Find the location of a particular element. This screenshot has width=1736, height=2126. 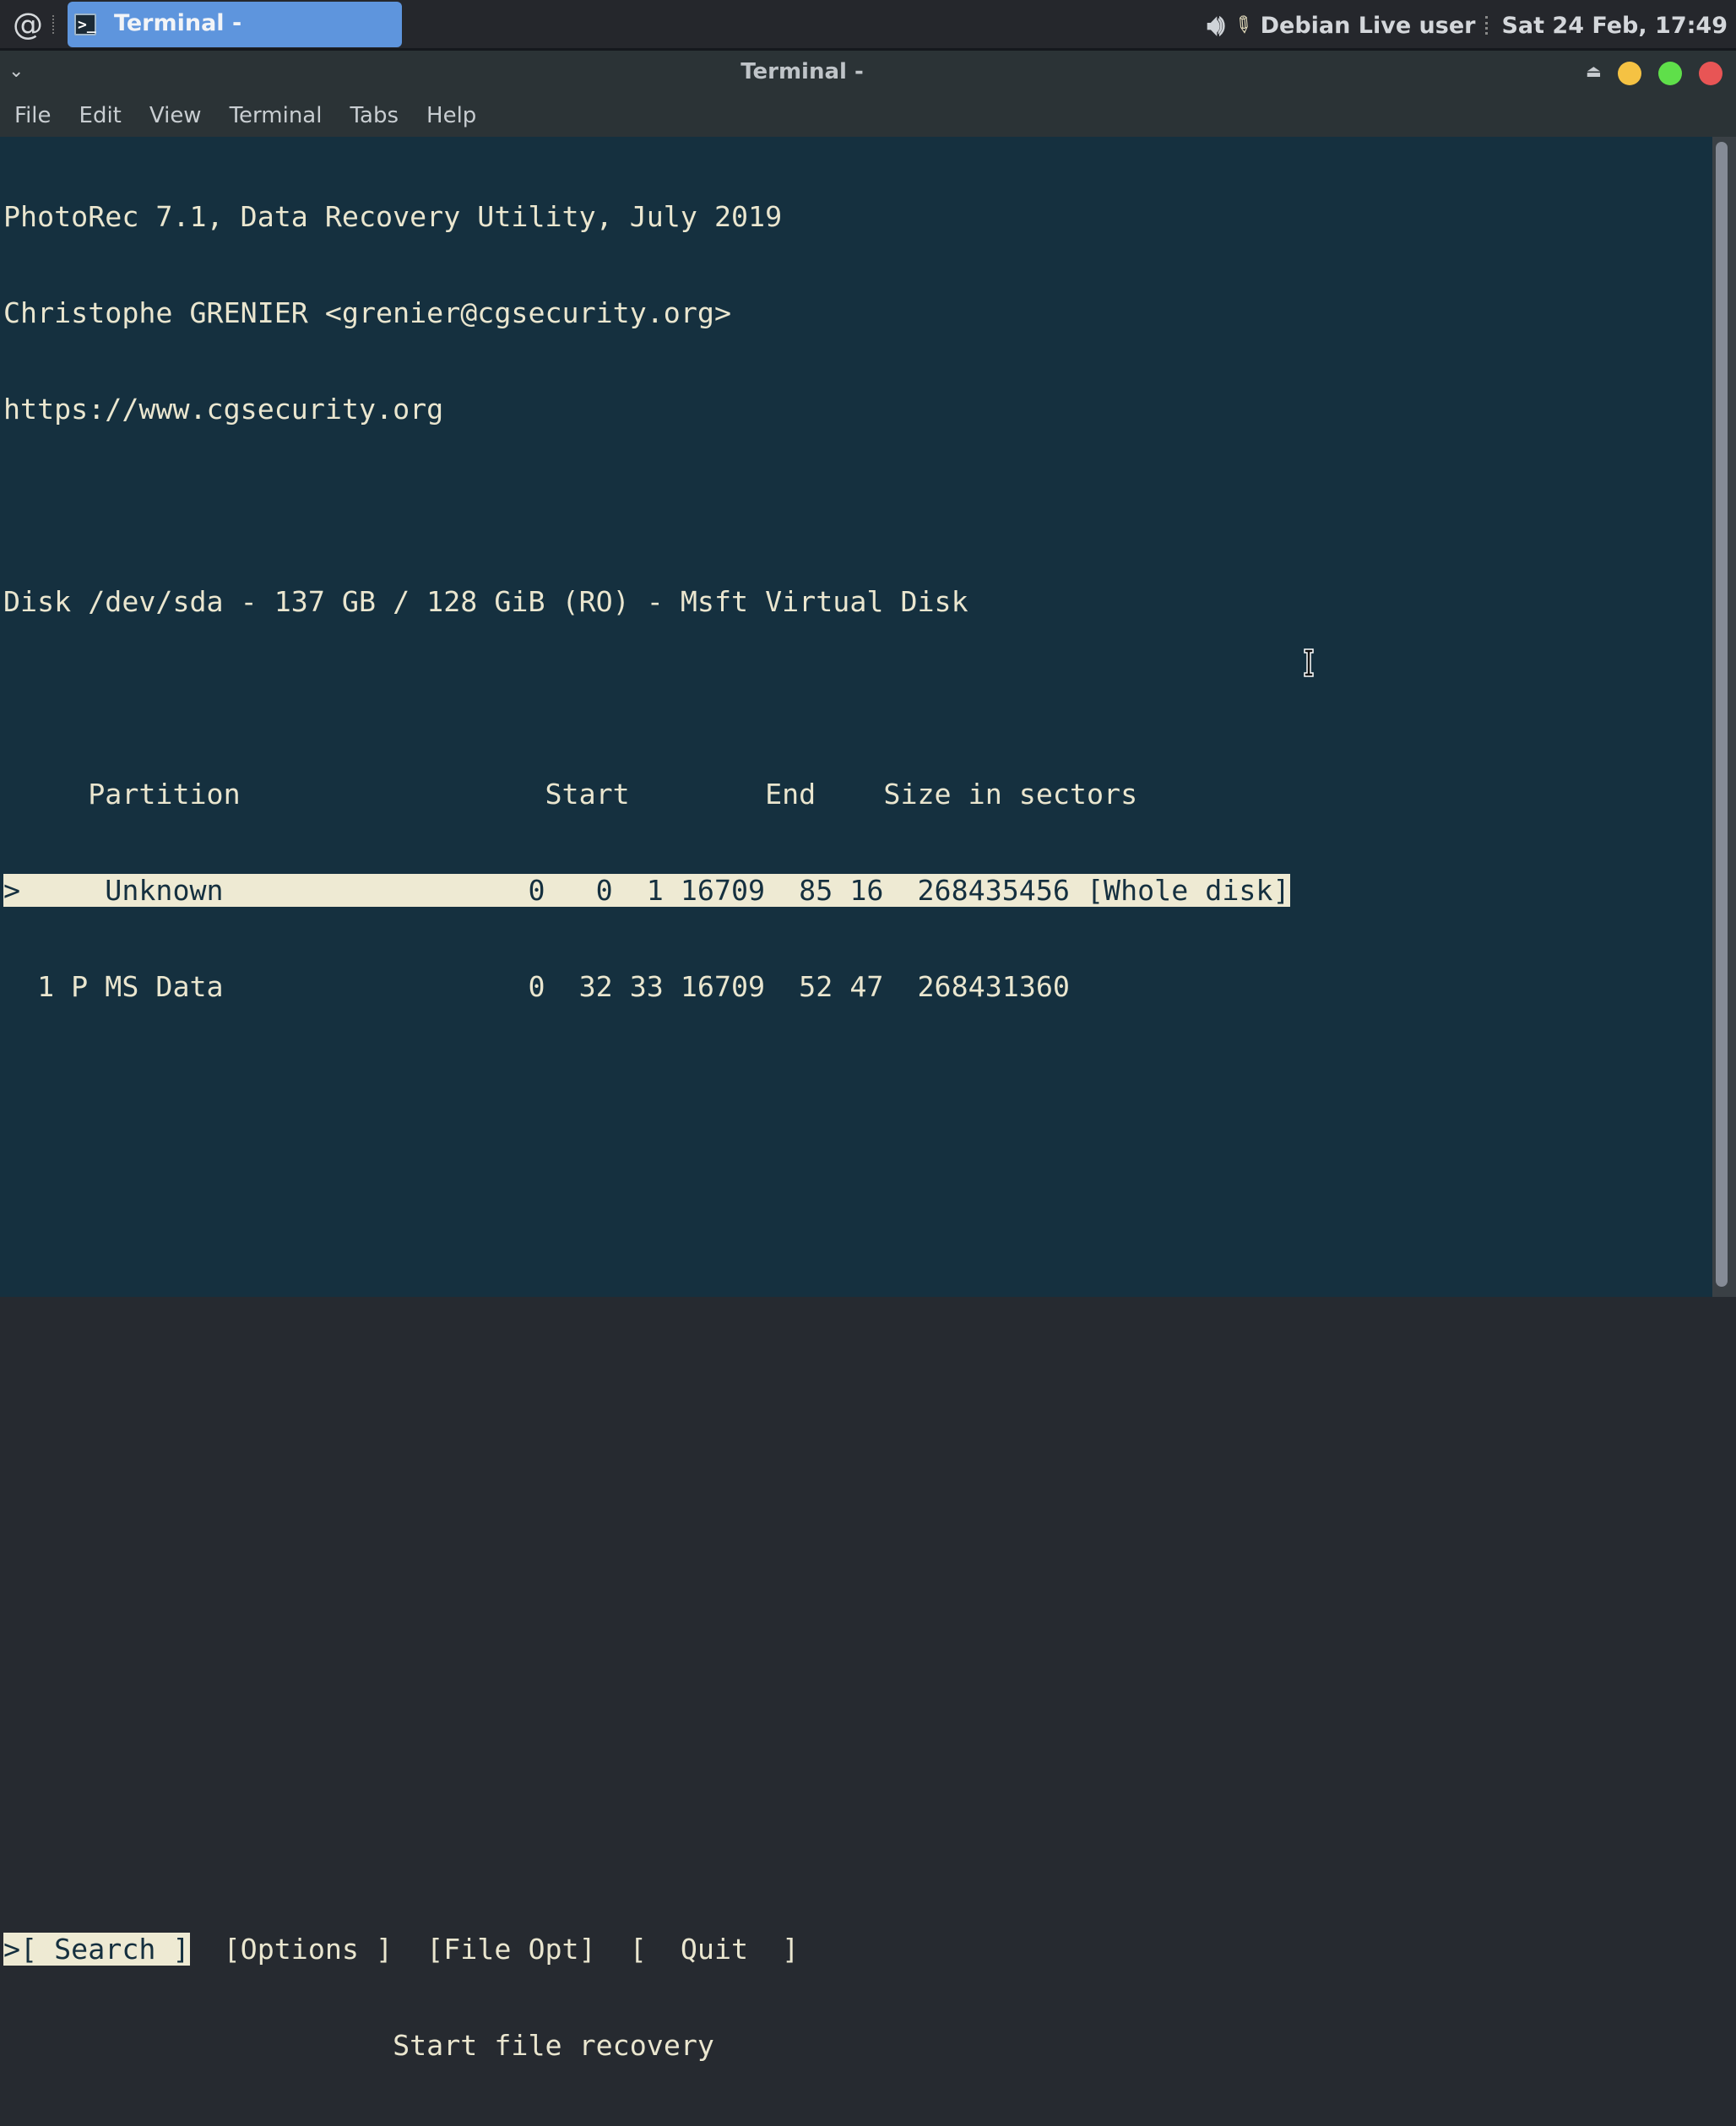

quit-button: [ Quit ] is located at coordinates (714, 1949).